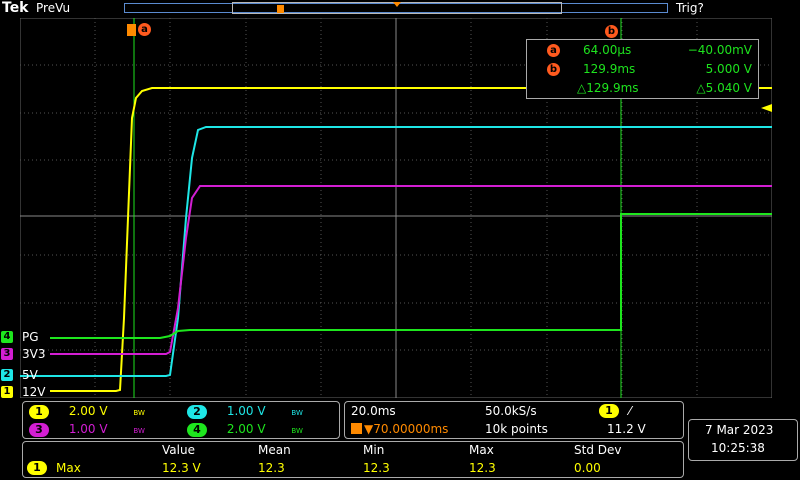  I want to click on timebase-scale: 20.0ms, so click(373, 411).